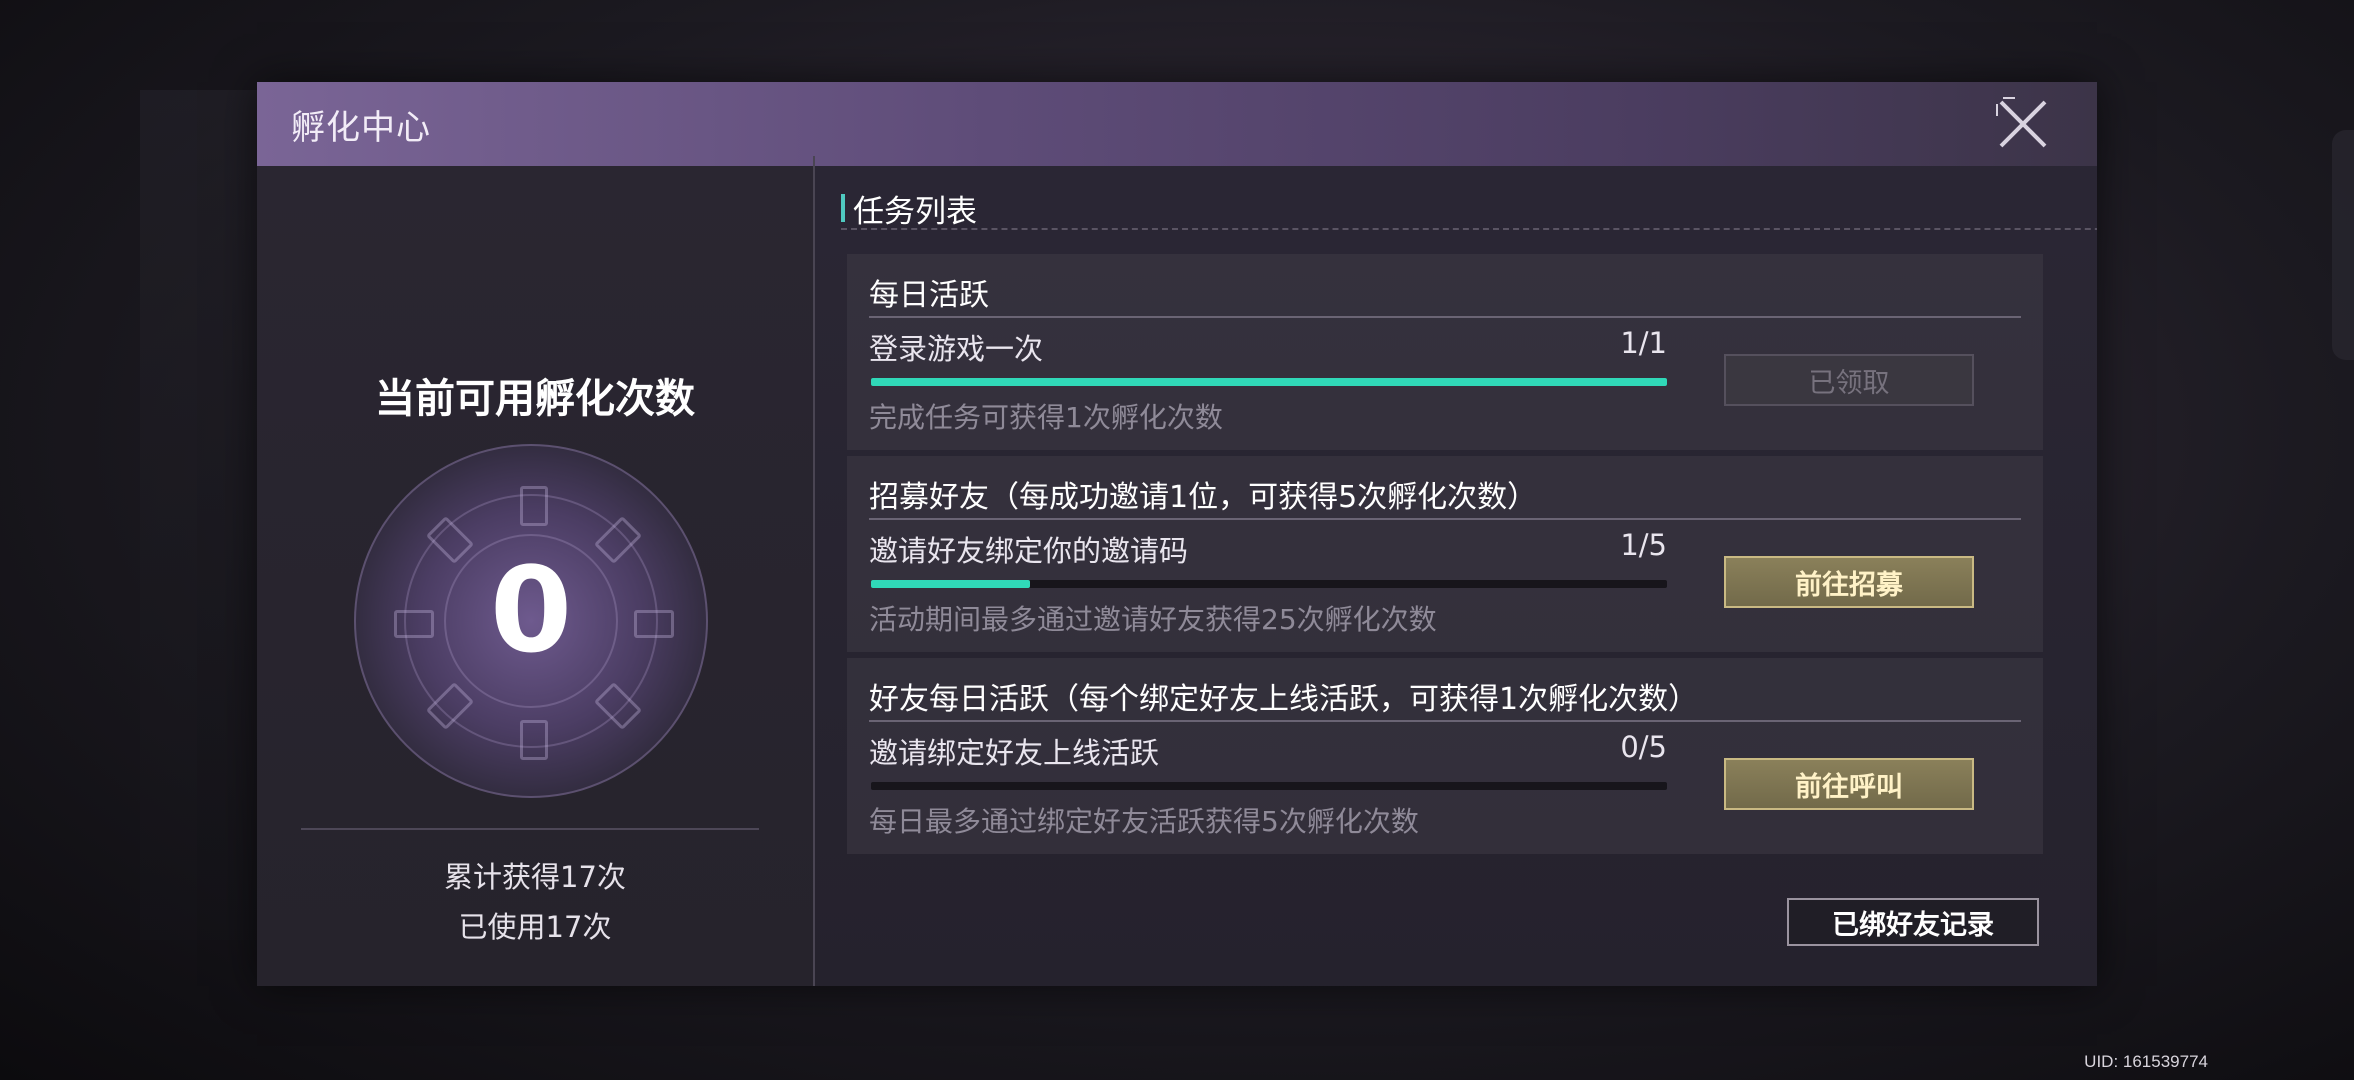  I want to click on task-header: 招募好友（每成功邀请1位，可获得5次孵化次数）, so click(1203, 497).